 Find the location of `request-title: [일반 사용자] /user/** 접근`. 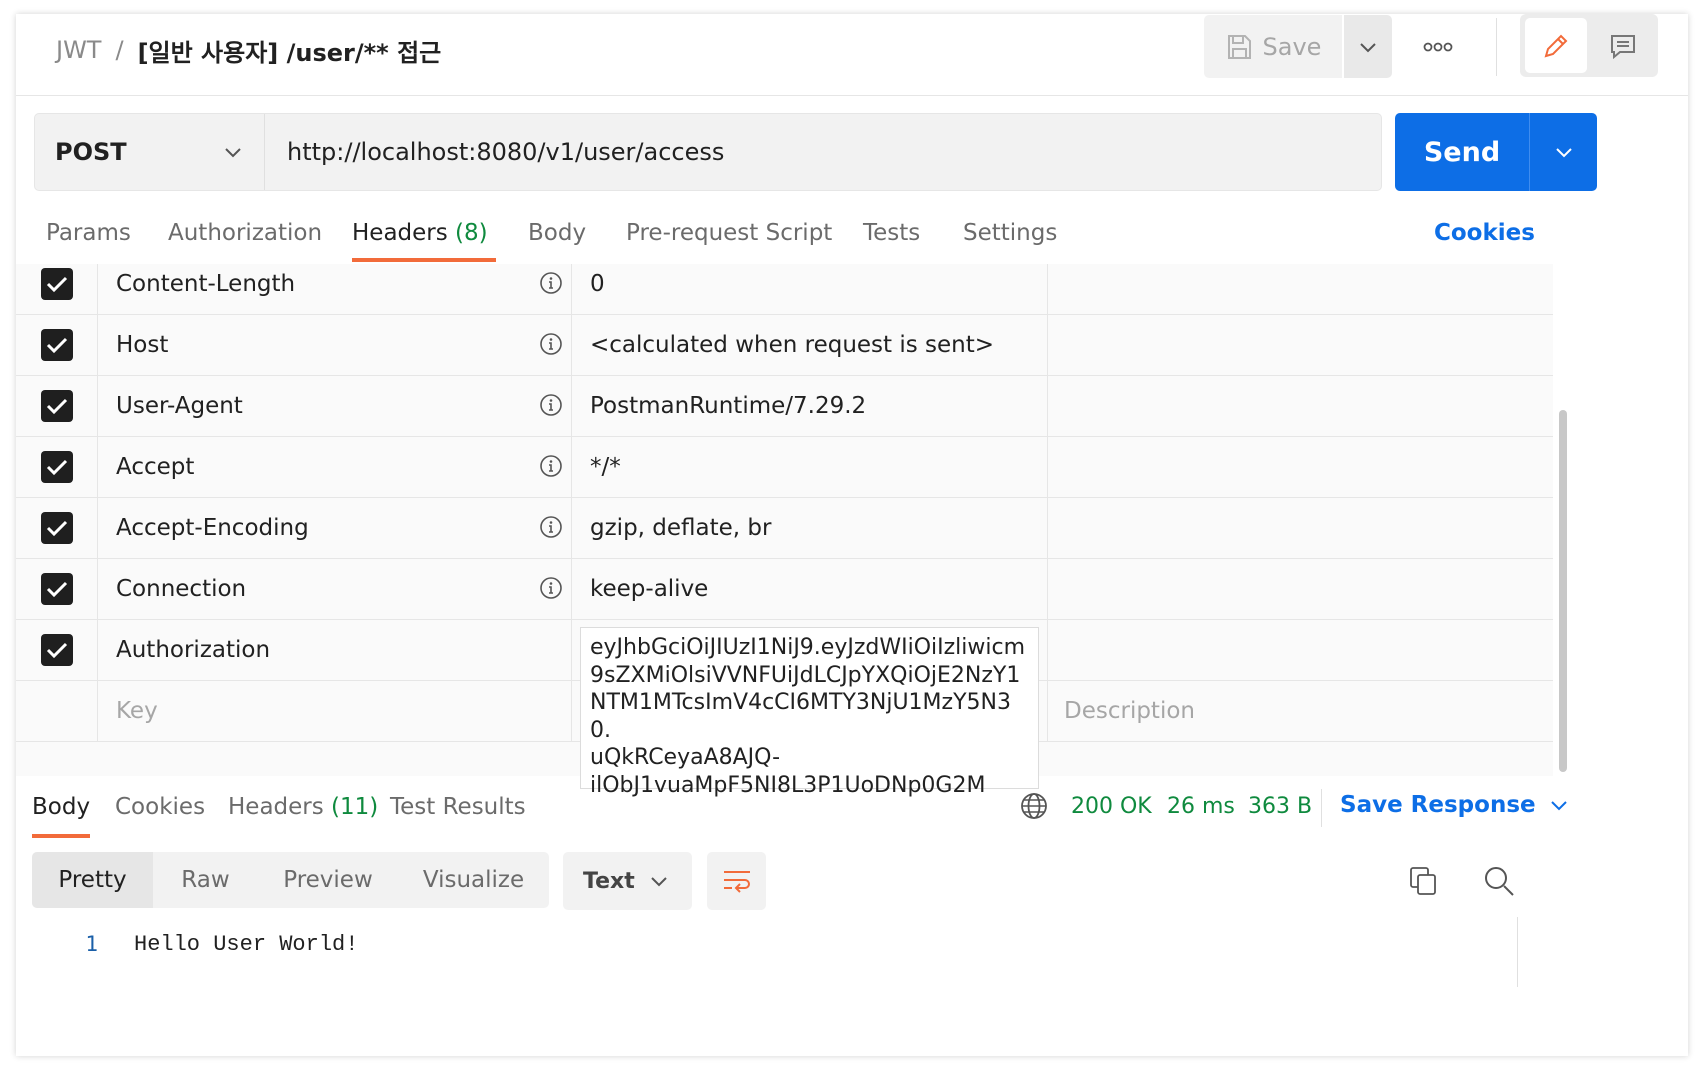

request-title: [일반 사용자] /user/** 접근 is located at coordinates (290, 50).